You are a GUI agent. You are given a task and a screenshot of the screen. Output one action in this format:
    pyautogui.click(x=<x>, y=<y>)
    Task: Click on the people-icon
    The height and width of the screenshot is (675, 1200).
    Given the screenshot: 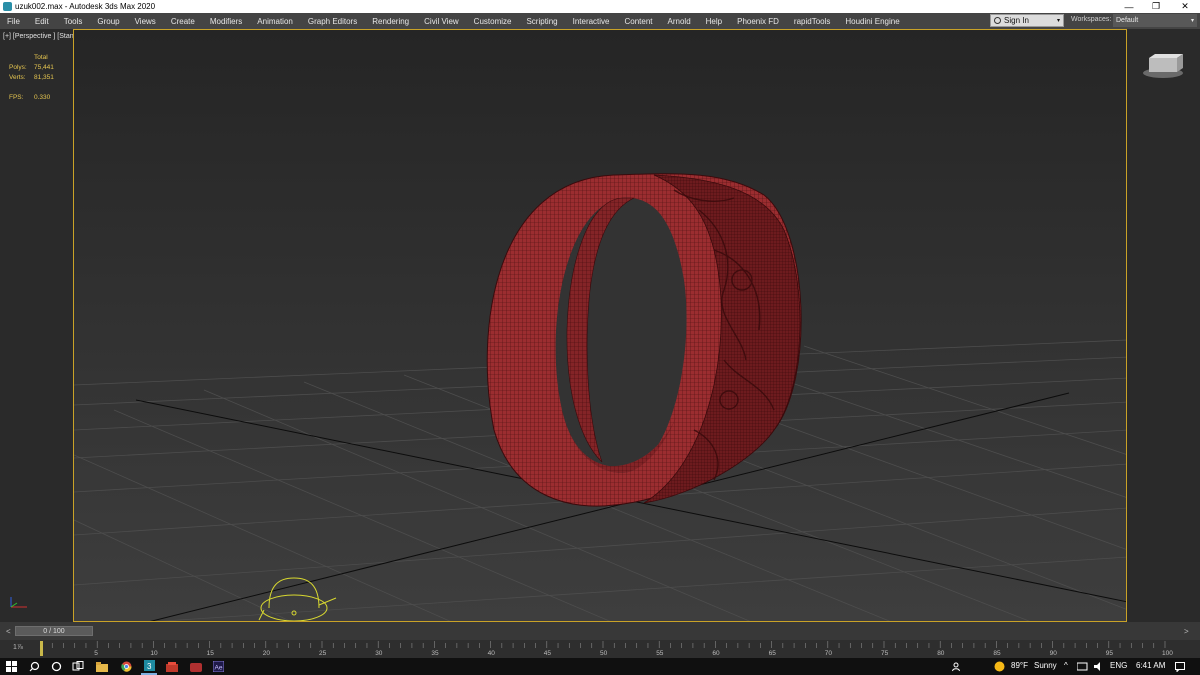 What is the action you would take?
    pyautogui.click(x=957, y=666)
    